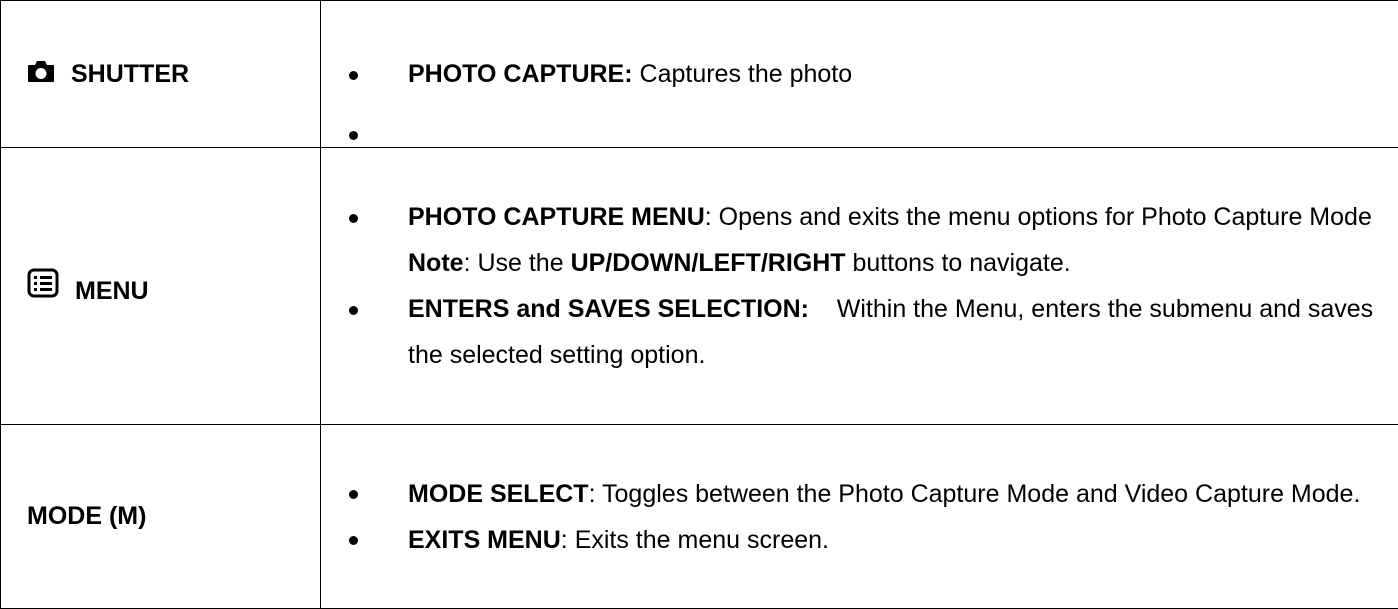 This screenshot has width=1398, height=609. Describe the element at coordinates (743, 74) in the screenshot. I see `photo-capture-desc: Captures the photo` at that location.